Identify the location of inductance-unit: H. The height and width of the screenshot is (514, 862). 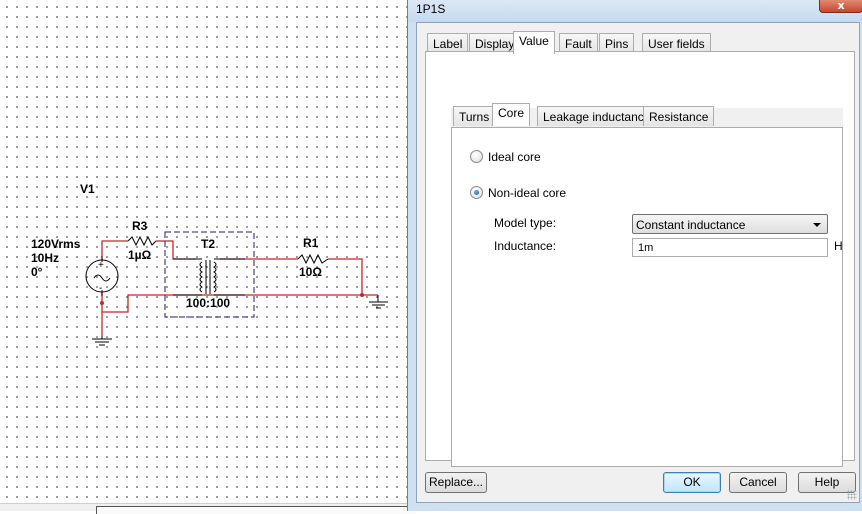
(838, 246).